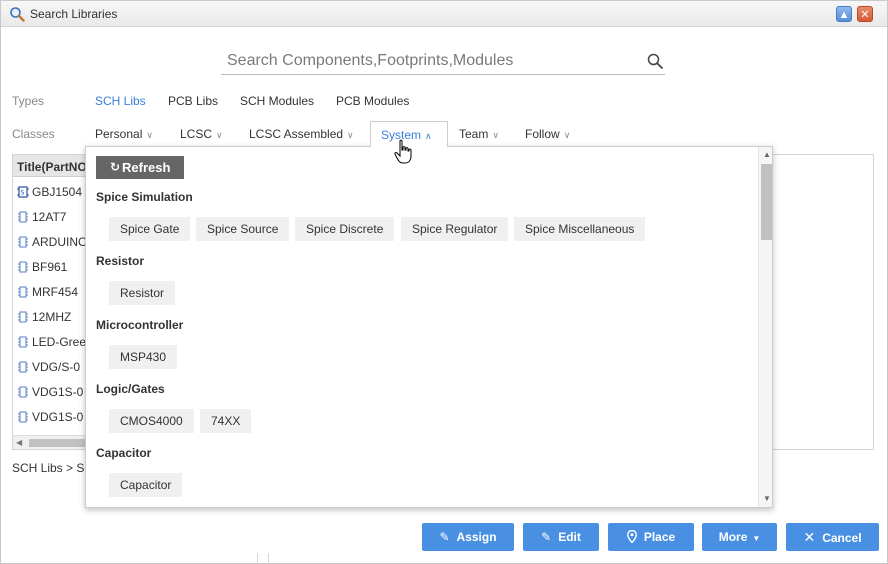  Describe the element at coordinates (733, 537) in the screenshot. I see `more-label: More` at that location.